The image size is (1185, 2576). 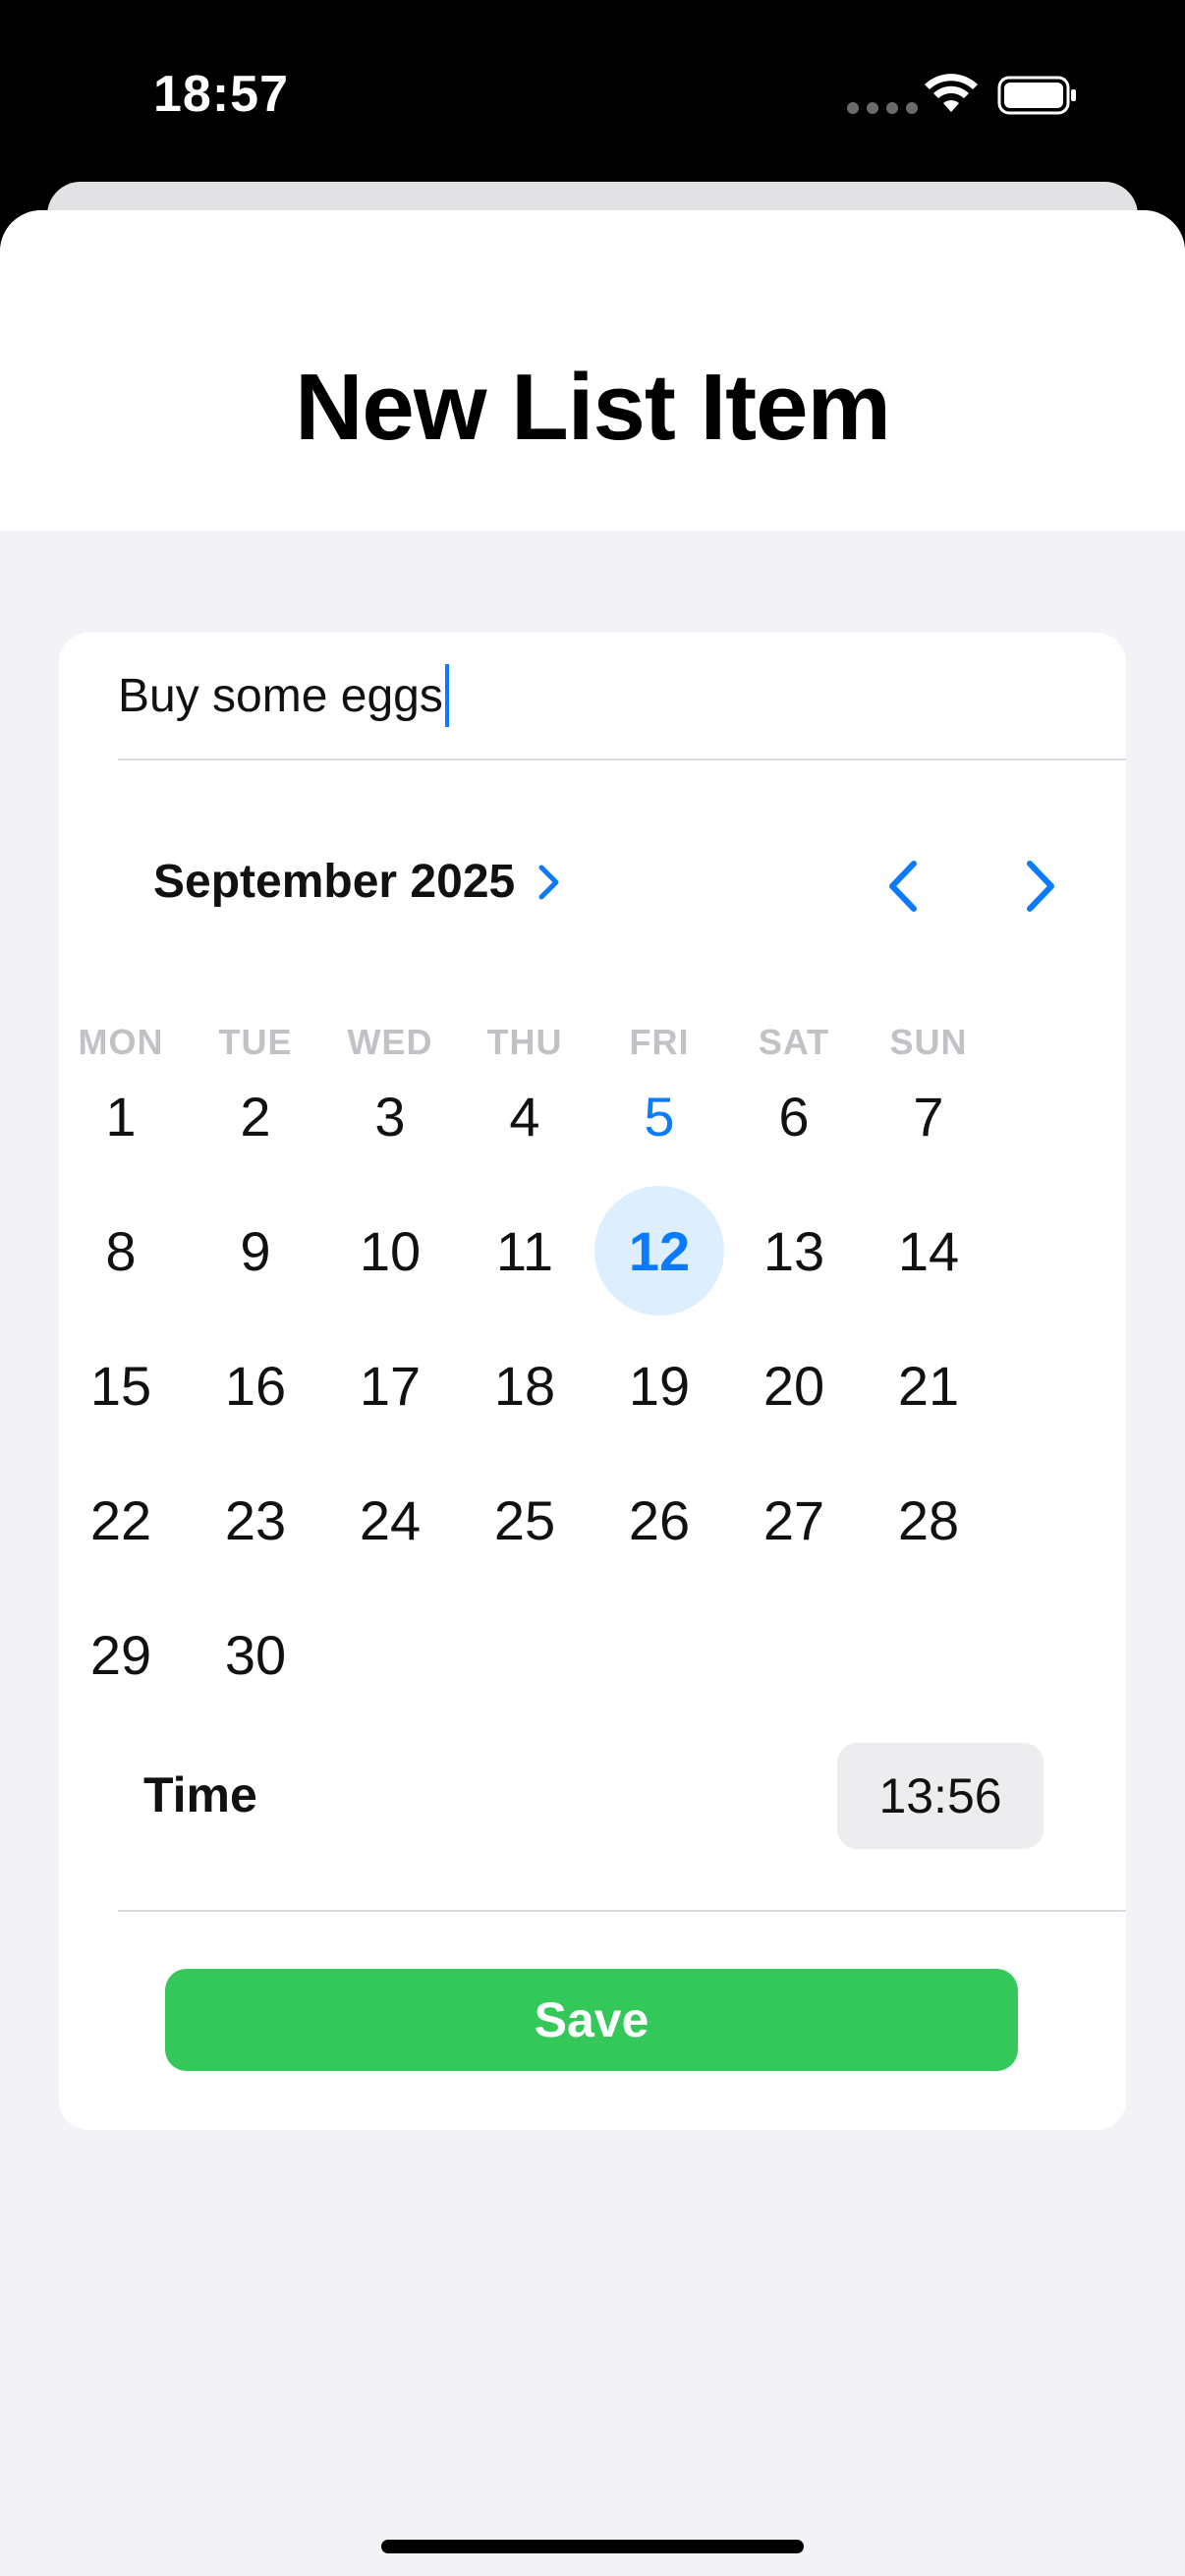 I want to click on calendar-day: 7, so click(x=929, y=1116).